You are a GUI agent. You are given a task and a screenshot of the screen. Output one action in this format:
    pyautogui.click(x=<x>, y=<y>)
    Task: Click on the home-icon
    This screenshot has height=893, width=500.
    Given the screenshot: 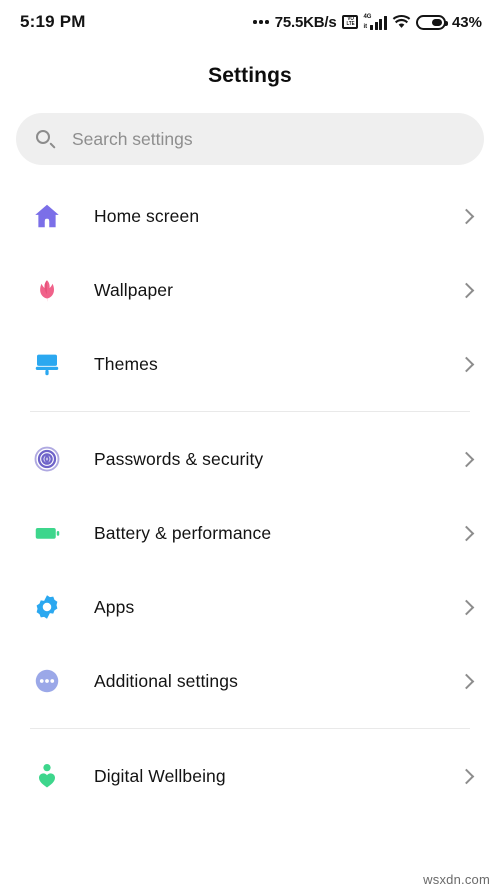 What is the action you would take?
    pyautogui.click(x=47, y=216)
    